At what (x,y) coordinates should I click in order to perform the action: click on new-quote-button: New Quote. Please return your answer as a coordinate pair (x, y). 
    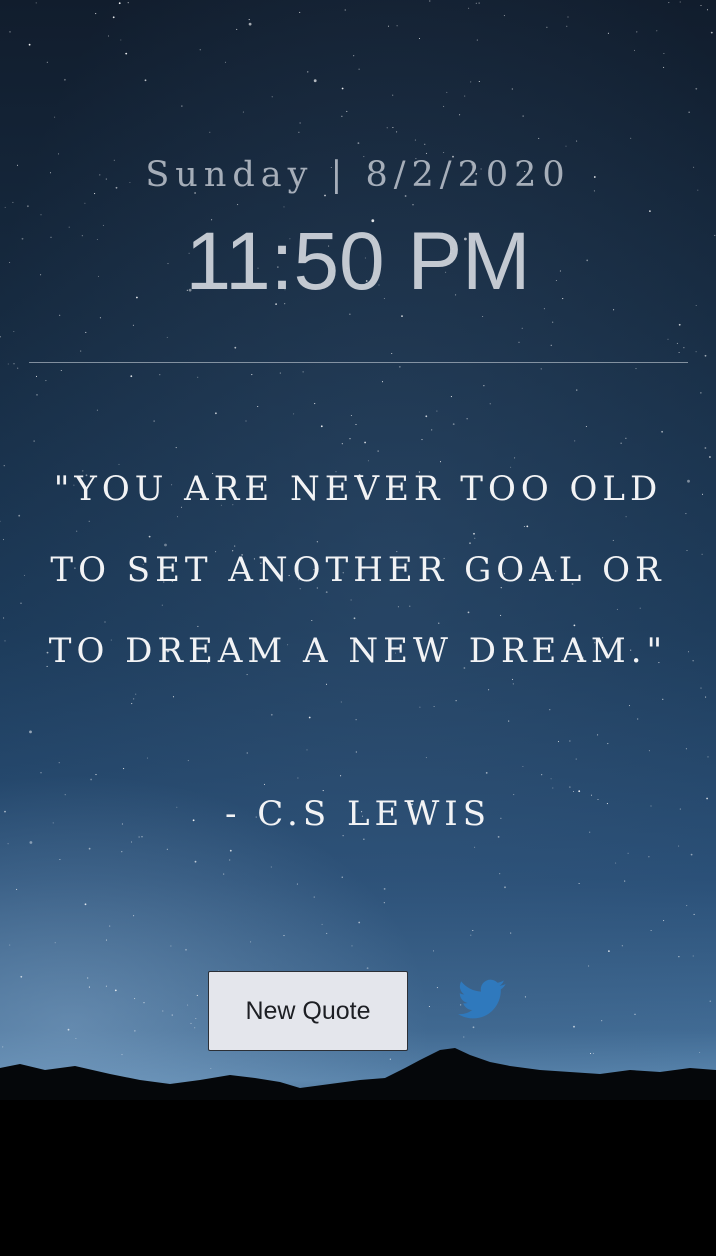
    Looking at the image, I should click on (308, 1011).